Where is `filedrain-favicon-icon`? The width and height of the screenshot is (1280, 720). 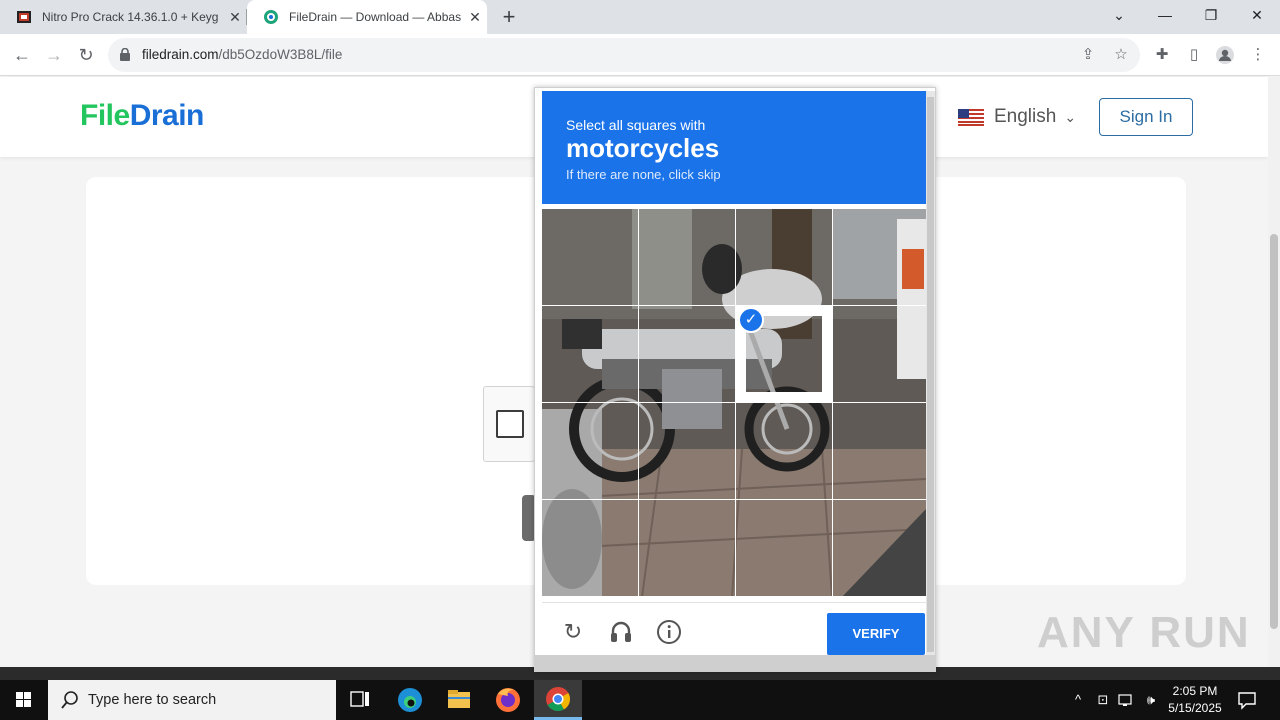
filedrain-favicon-icon is located at coordinates (271, 17).